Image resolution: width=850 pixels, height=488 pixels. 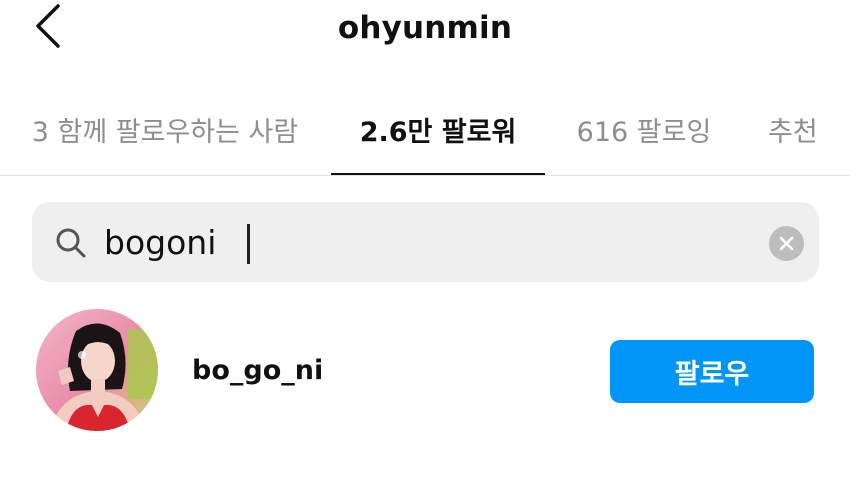 I want to click on header: ohyunmin, so click(x=425, y=31).